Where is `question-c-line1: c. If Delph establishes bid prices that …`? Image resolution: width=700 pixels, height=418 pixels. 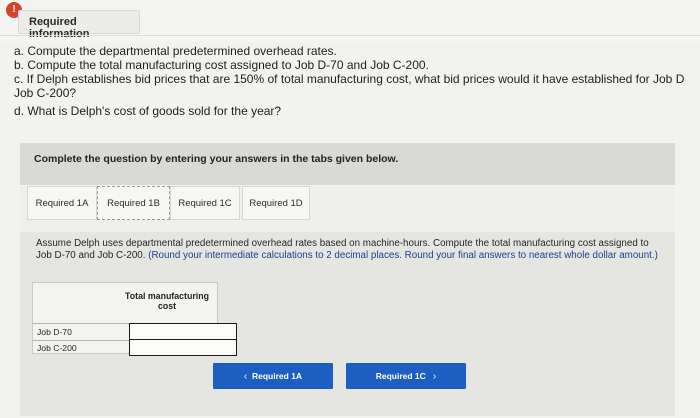 question-c-line1: c. If Delph establishes bid prices that … is located at coordinates (349, 79).